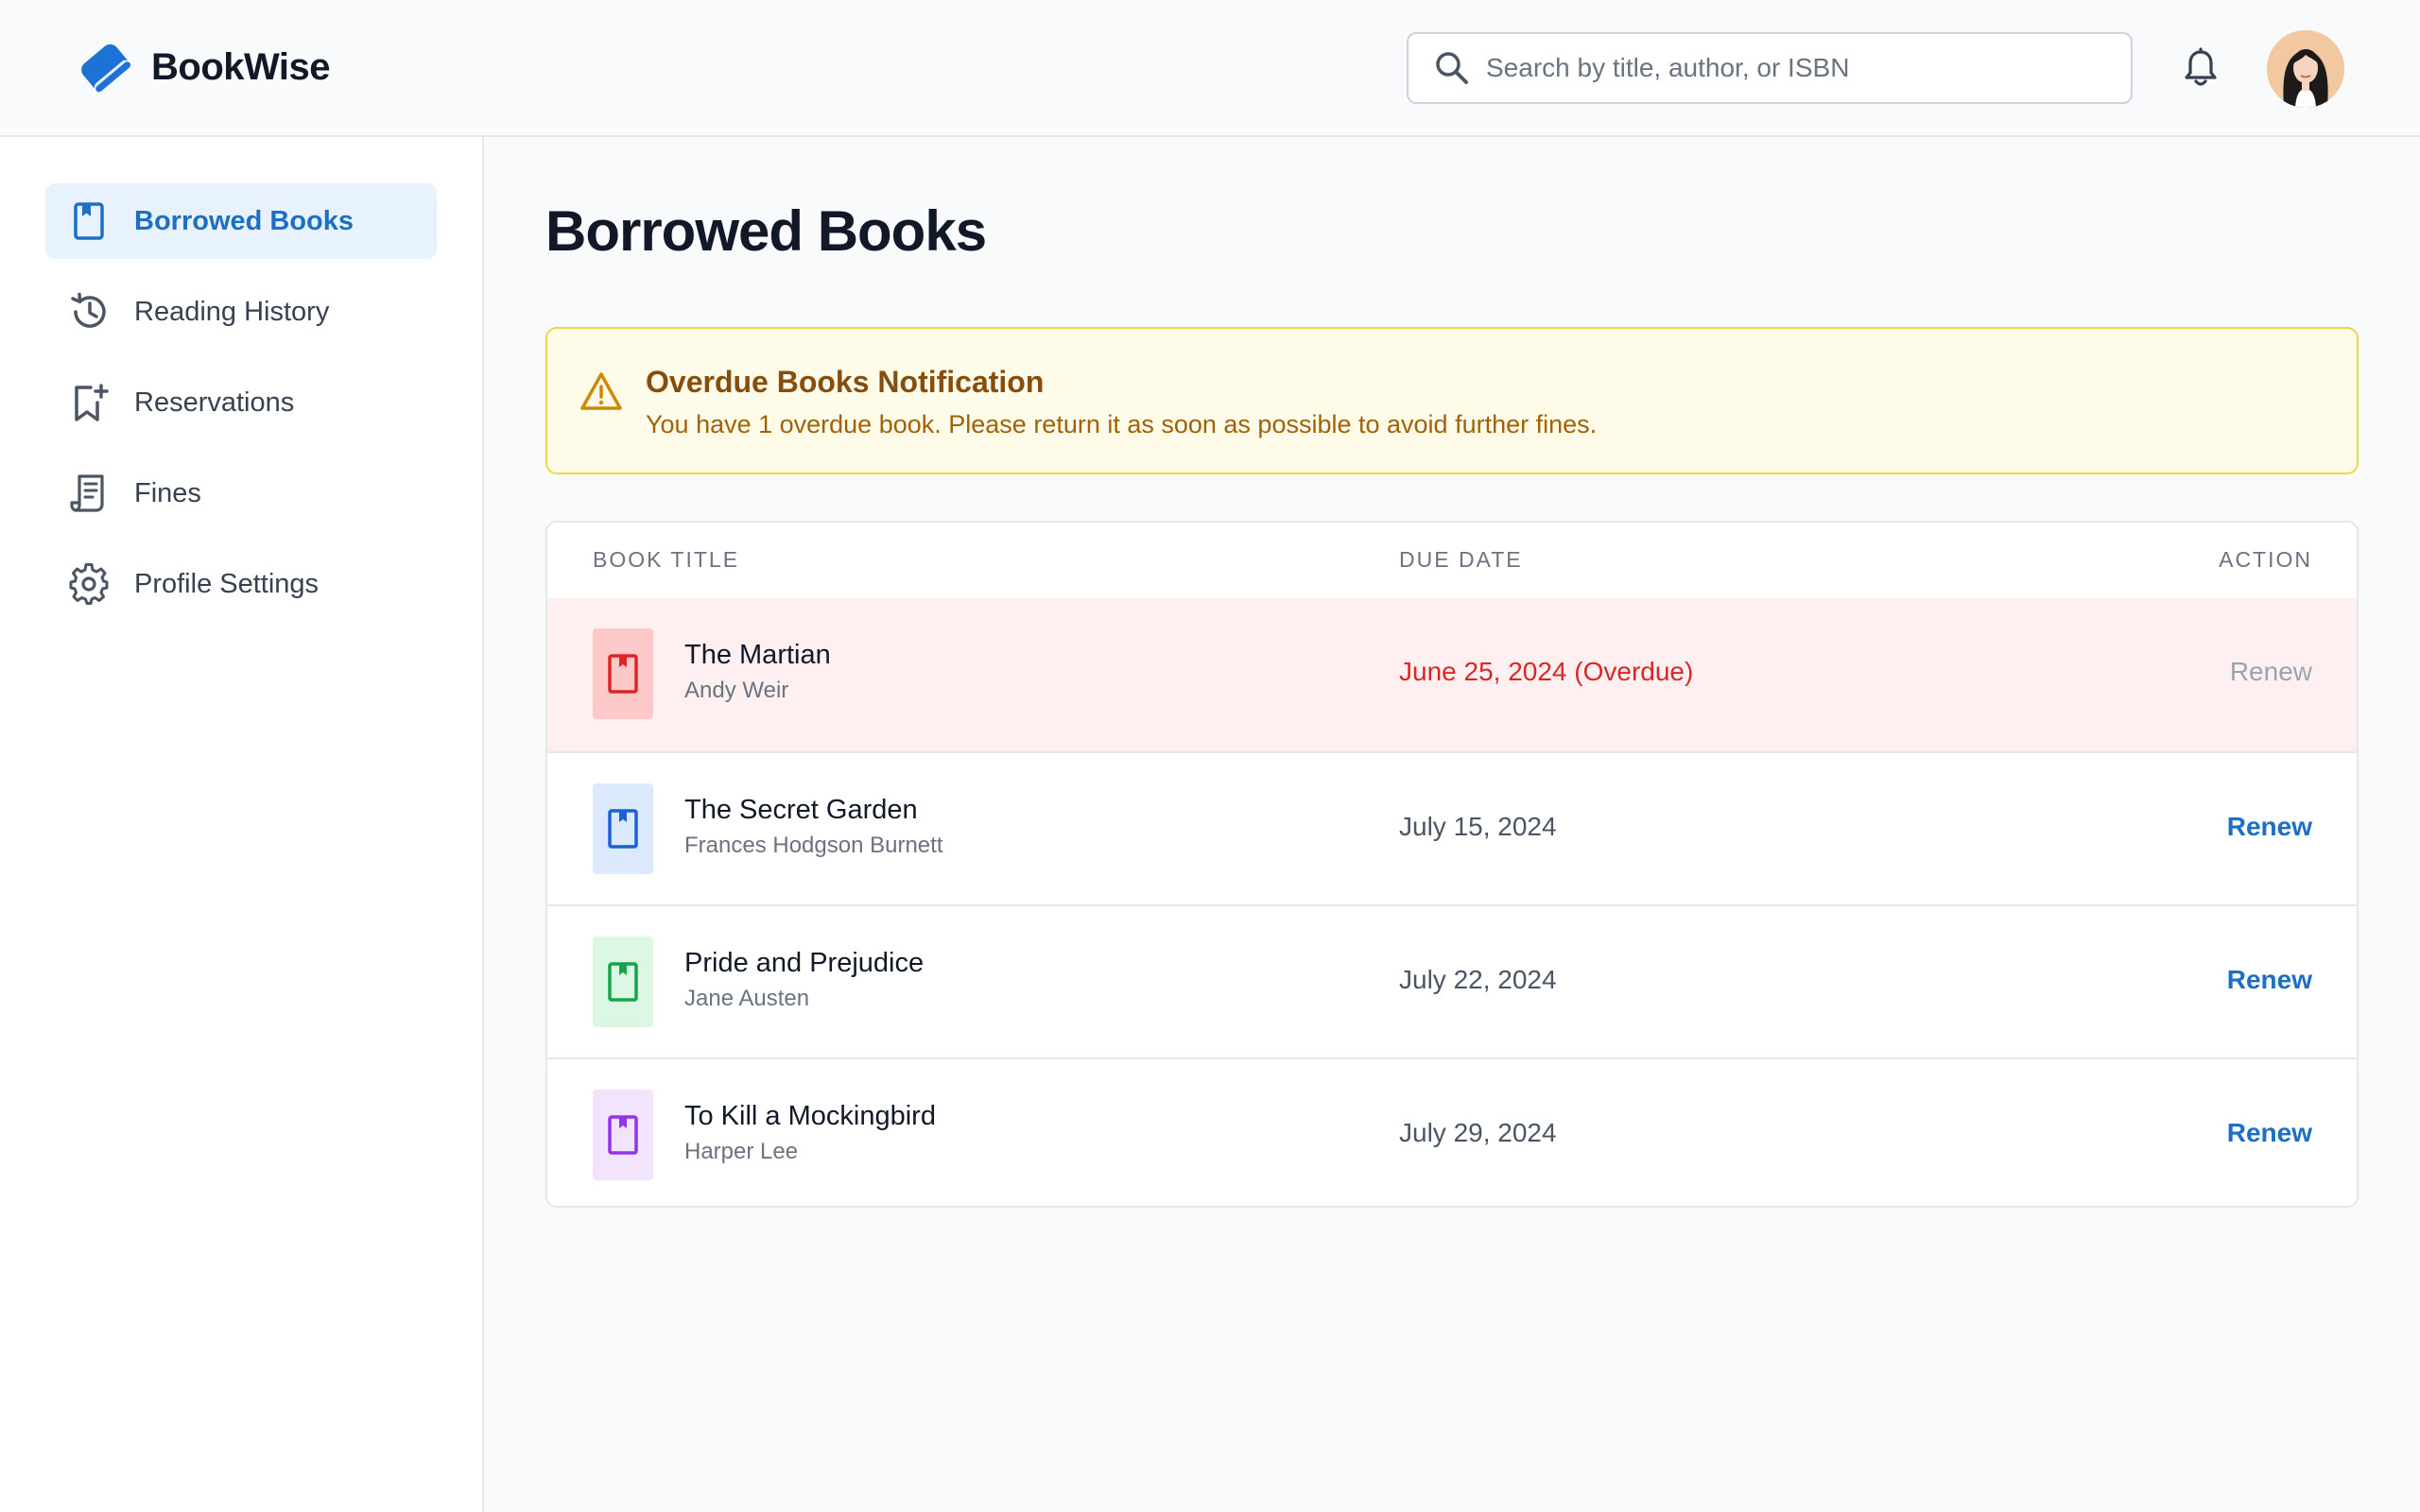  I want to click on top-header: BookWise, so click(1210, 68).